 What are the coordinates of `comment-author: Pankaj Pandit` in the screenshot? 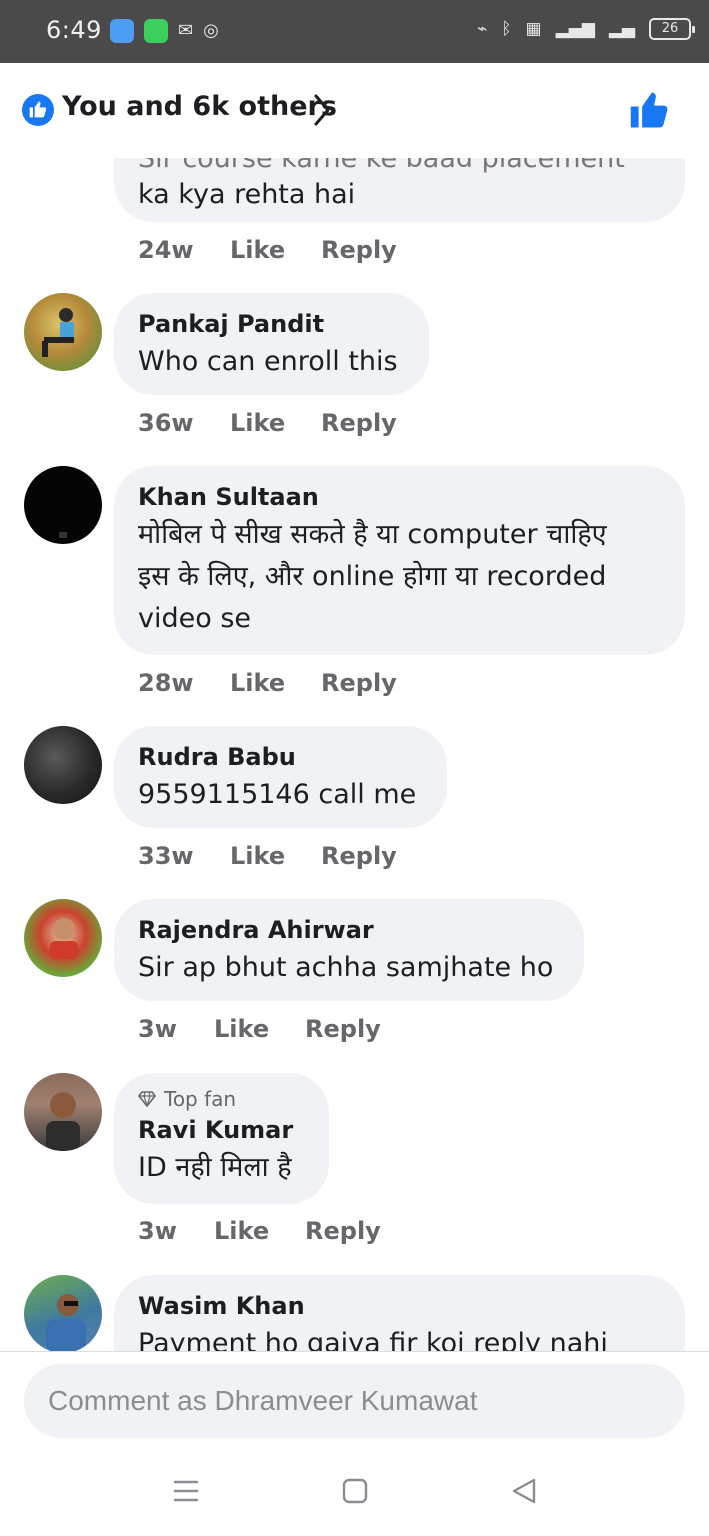 It's located at (271, 324).